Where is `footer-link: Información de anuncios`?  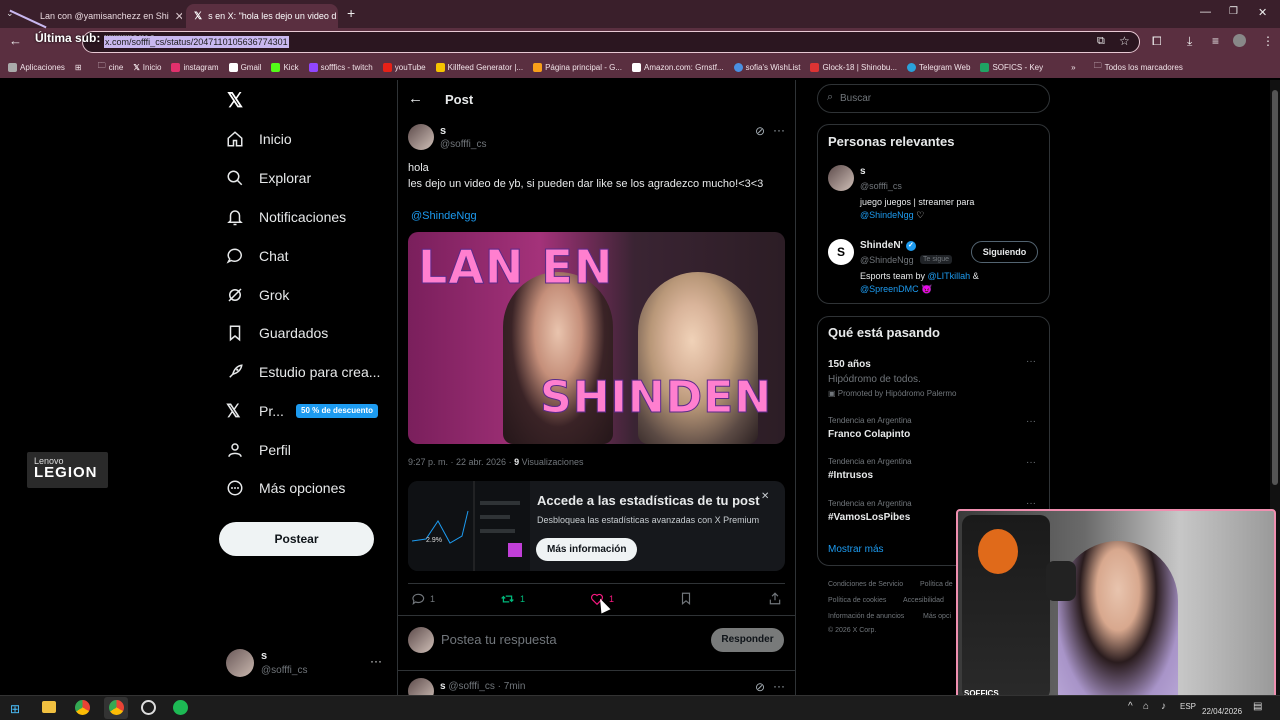
footer-link: Información de anuncios is located at coordinates (866, 616).